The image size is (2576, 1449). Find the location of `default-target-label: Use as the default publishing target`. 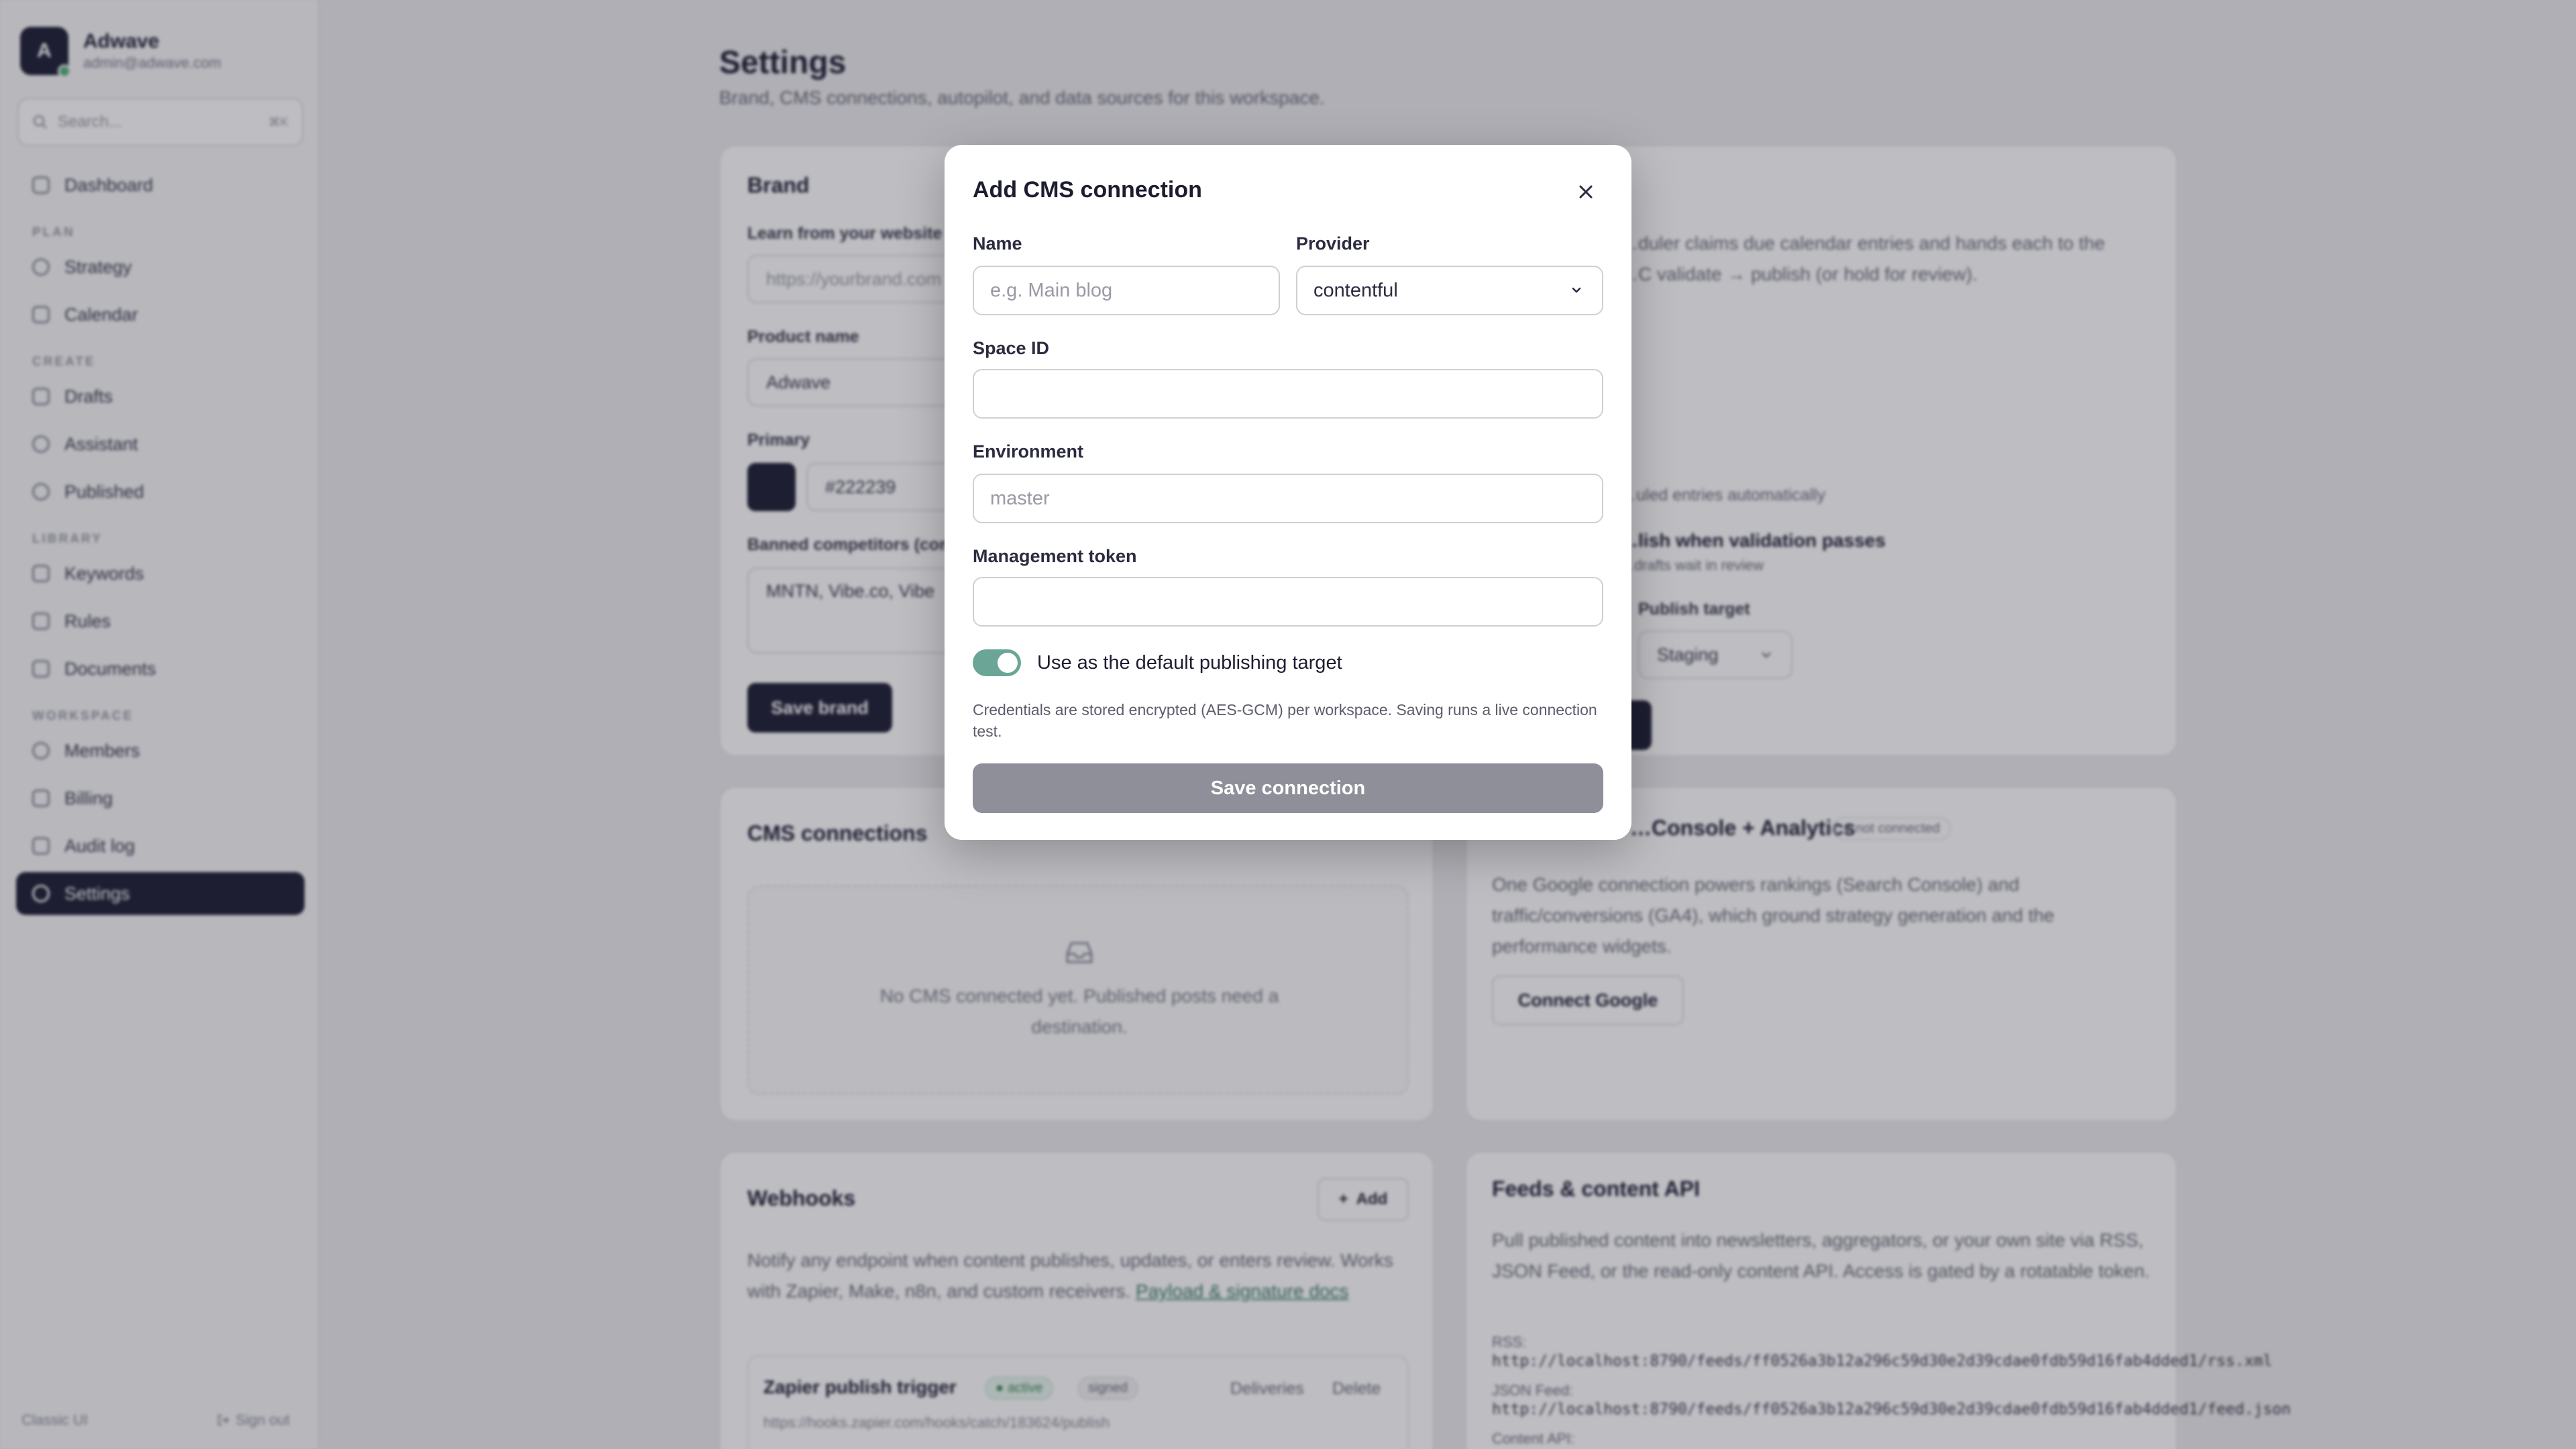

default-target-label: Use as the default publishing target is located at coordinates (1189, 663).